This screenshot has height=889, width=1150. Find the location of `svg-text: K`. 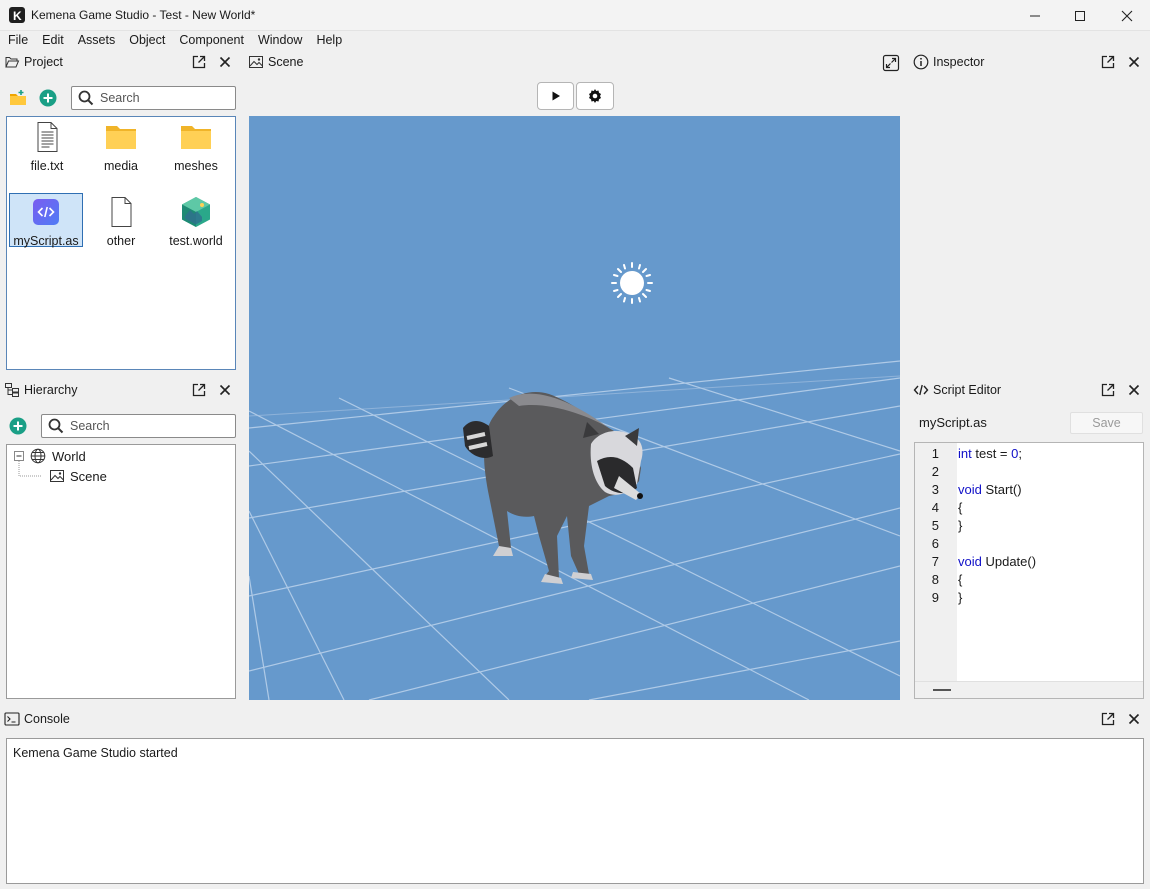

svg-text: K is located at coordinates (17, 16).